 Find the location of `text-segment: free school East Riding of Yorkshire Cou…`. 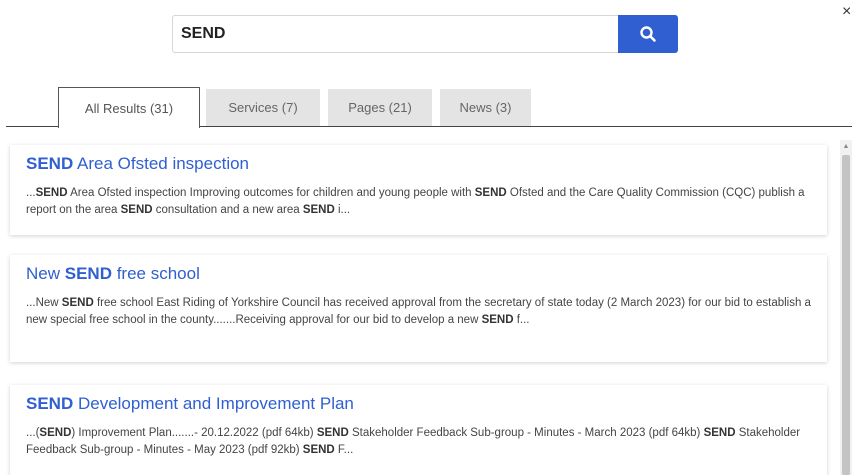

text-segment: free school East Riding of Yorkshire Cou… is located at coordinates (418, 311).